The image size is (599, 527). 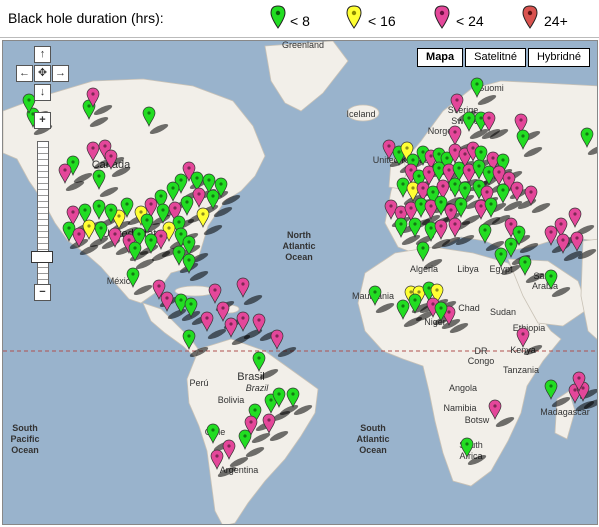 I want to click on label-iceland: Iceland, so click(x=360, y=114).